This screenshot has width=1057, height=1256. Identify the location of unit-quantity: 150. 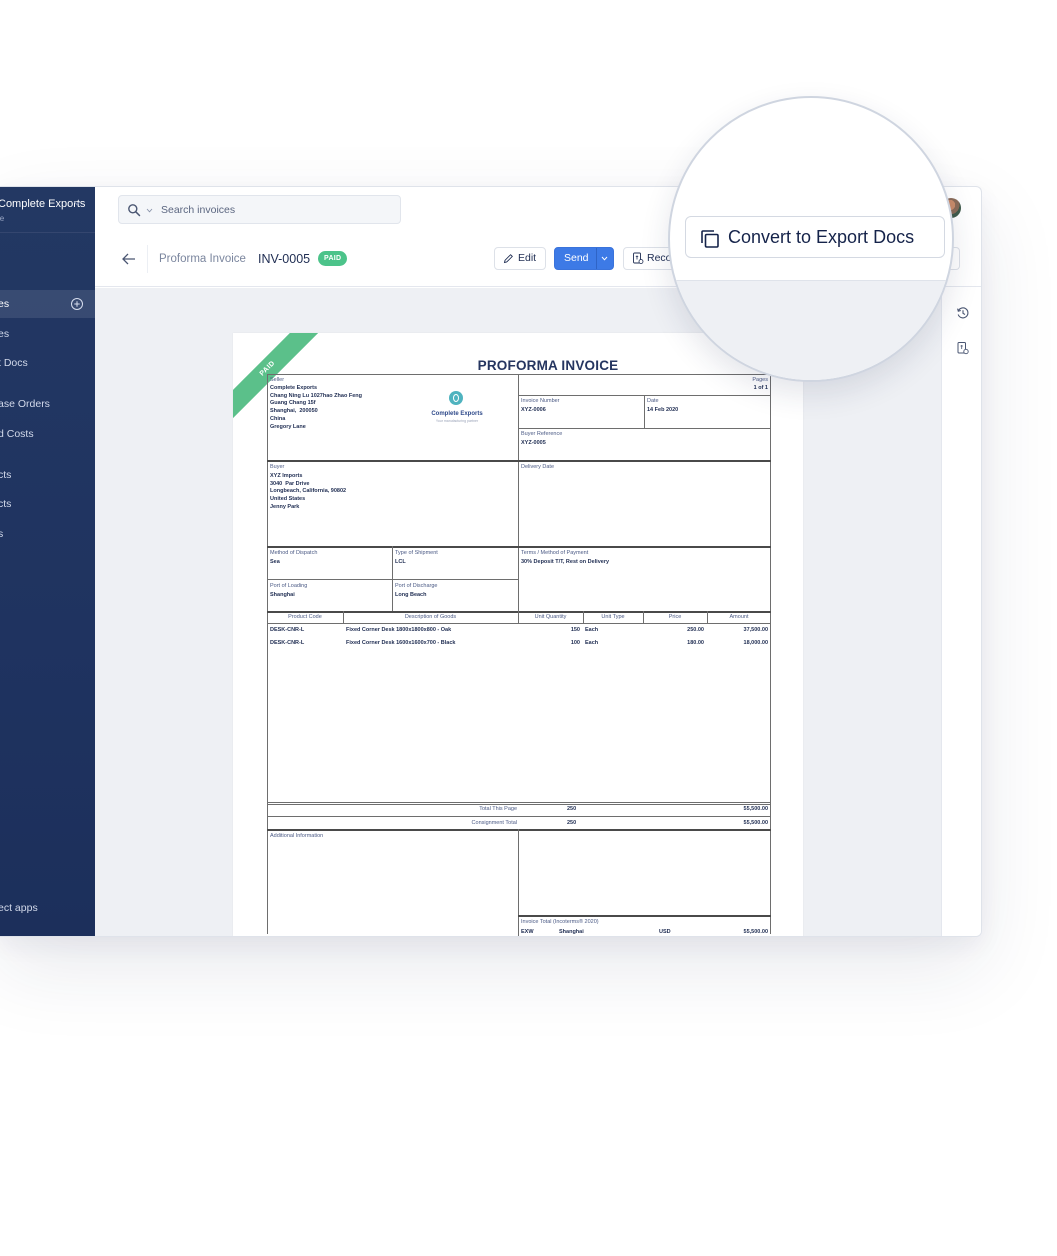
(575, 630).